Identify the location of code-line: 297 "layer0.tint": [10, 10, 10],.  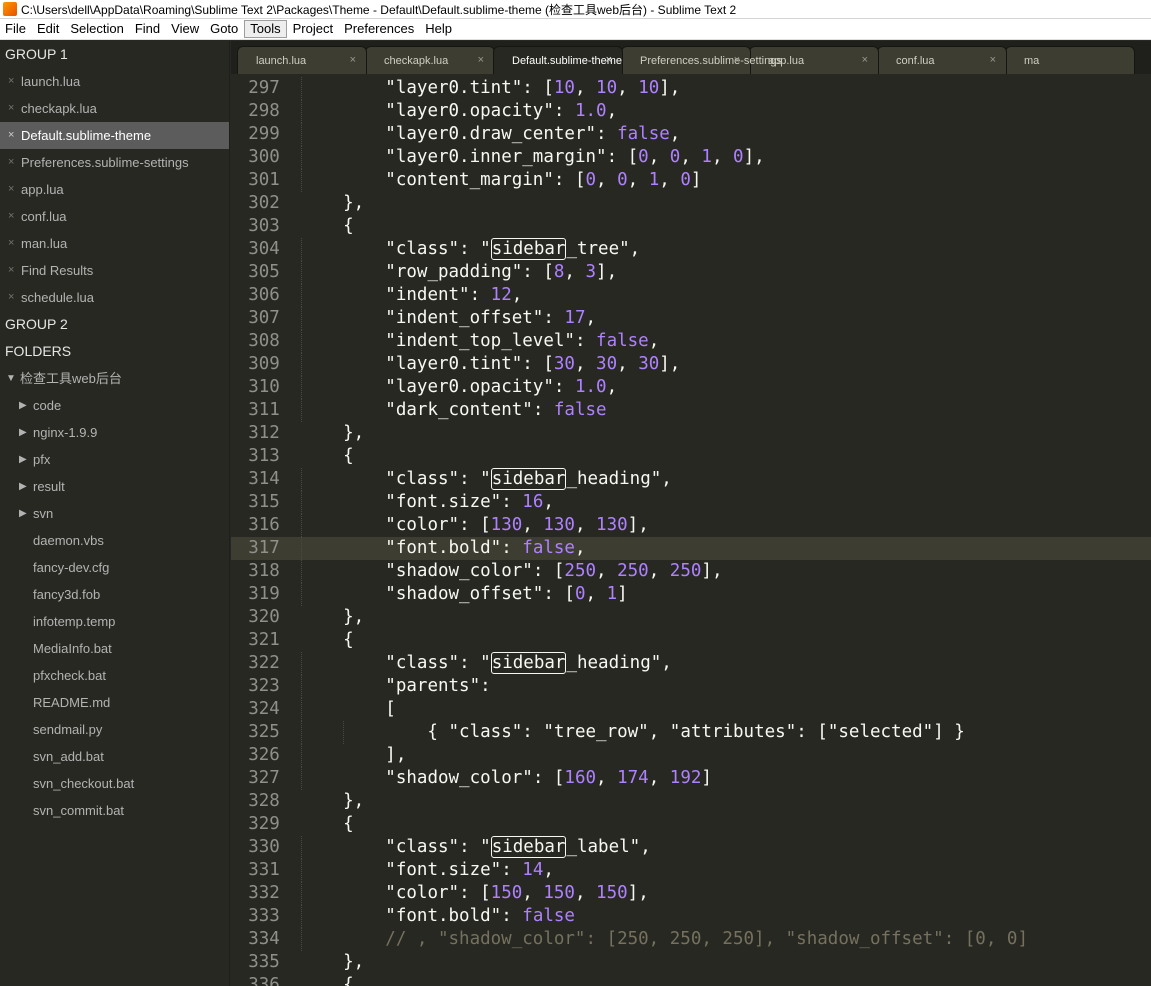
(691, 88).